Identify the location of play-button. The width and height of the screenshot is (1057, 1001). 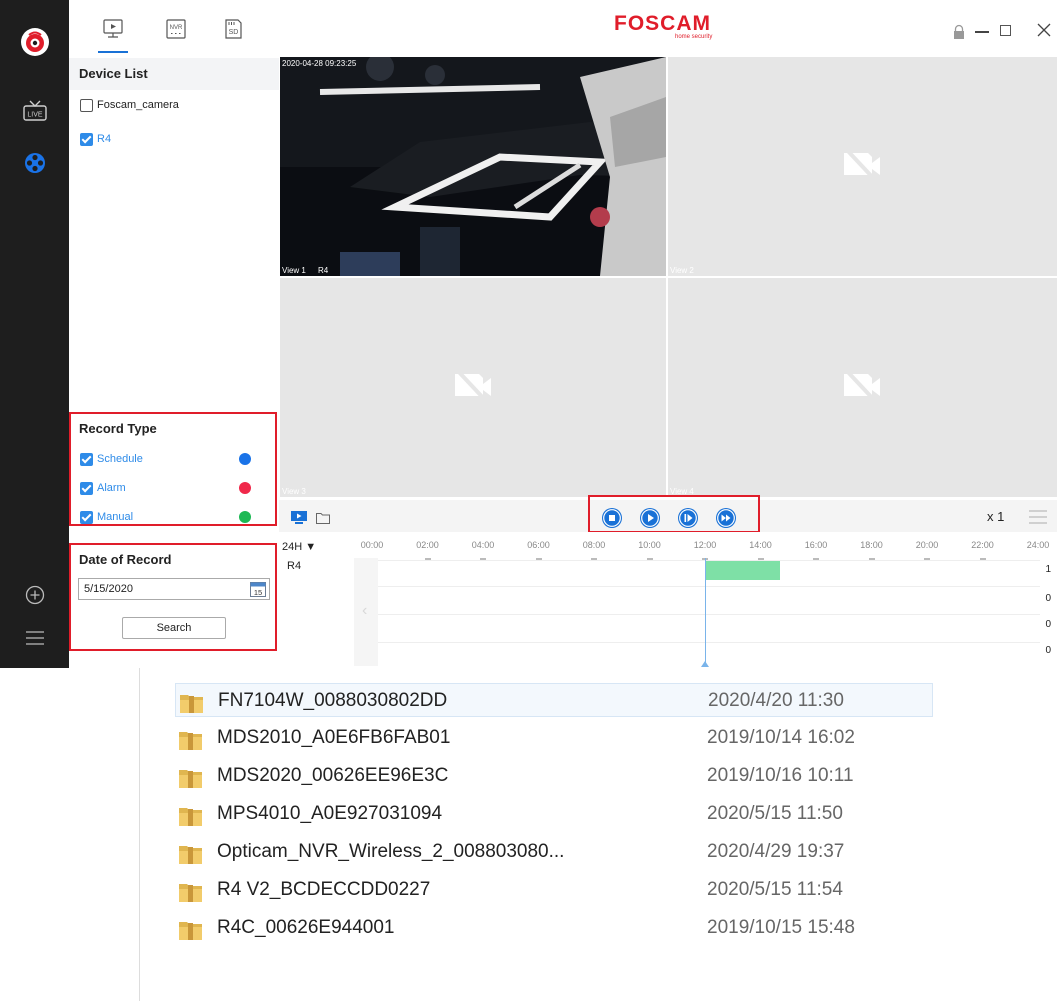
(650, 518).